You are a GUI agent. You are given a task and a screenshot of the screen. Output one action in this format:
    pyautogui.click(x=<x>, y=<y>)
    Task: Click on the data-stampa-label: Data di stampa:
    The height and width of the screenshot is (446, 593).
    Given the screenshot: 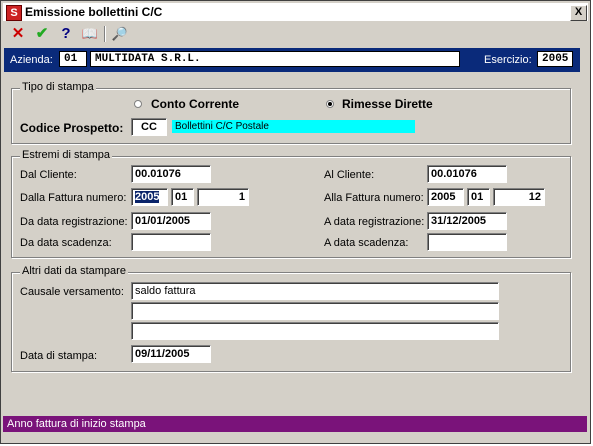 What is the action you would take?
    pyautogui.click(x=59, y=356)
    